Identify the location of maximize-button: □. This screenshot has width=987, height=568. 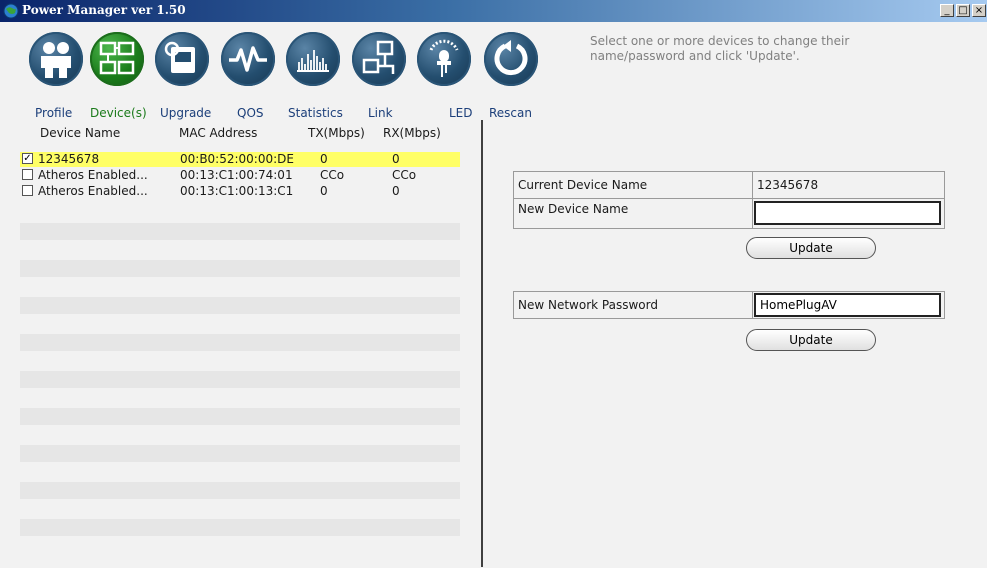
(963, 10).